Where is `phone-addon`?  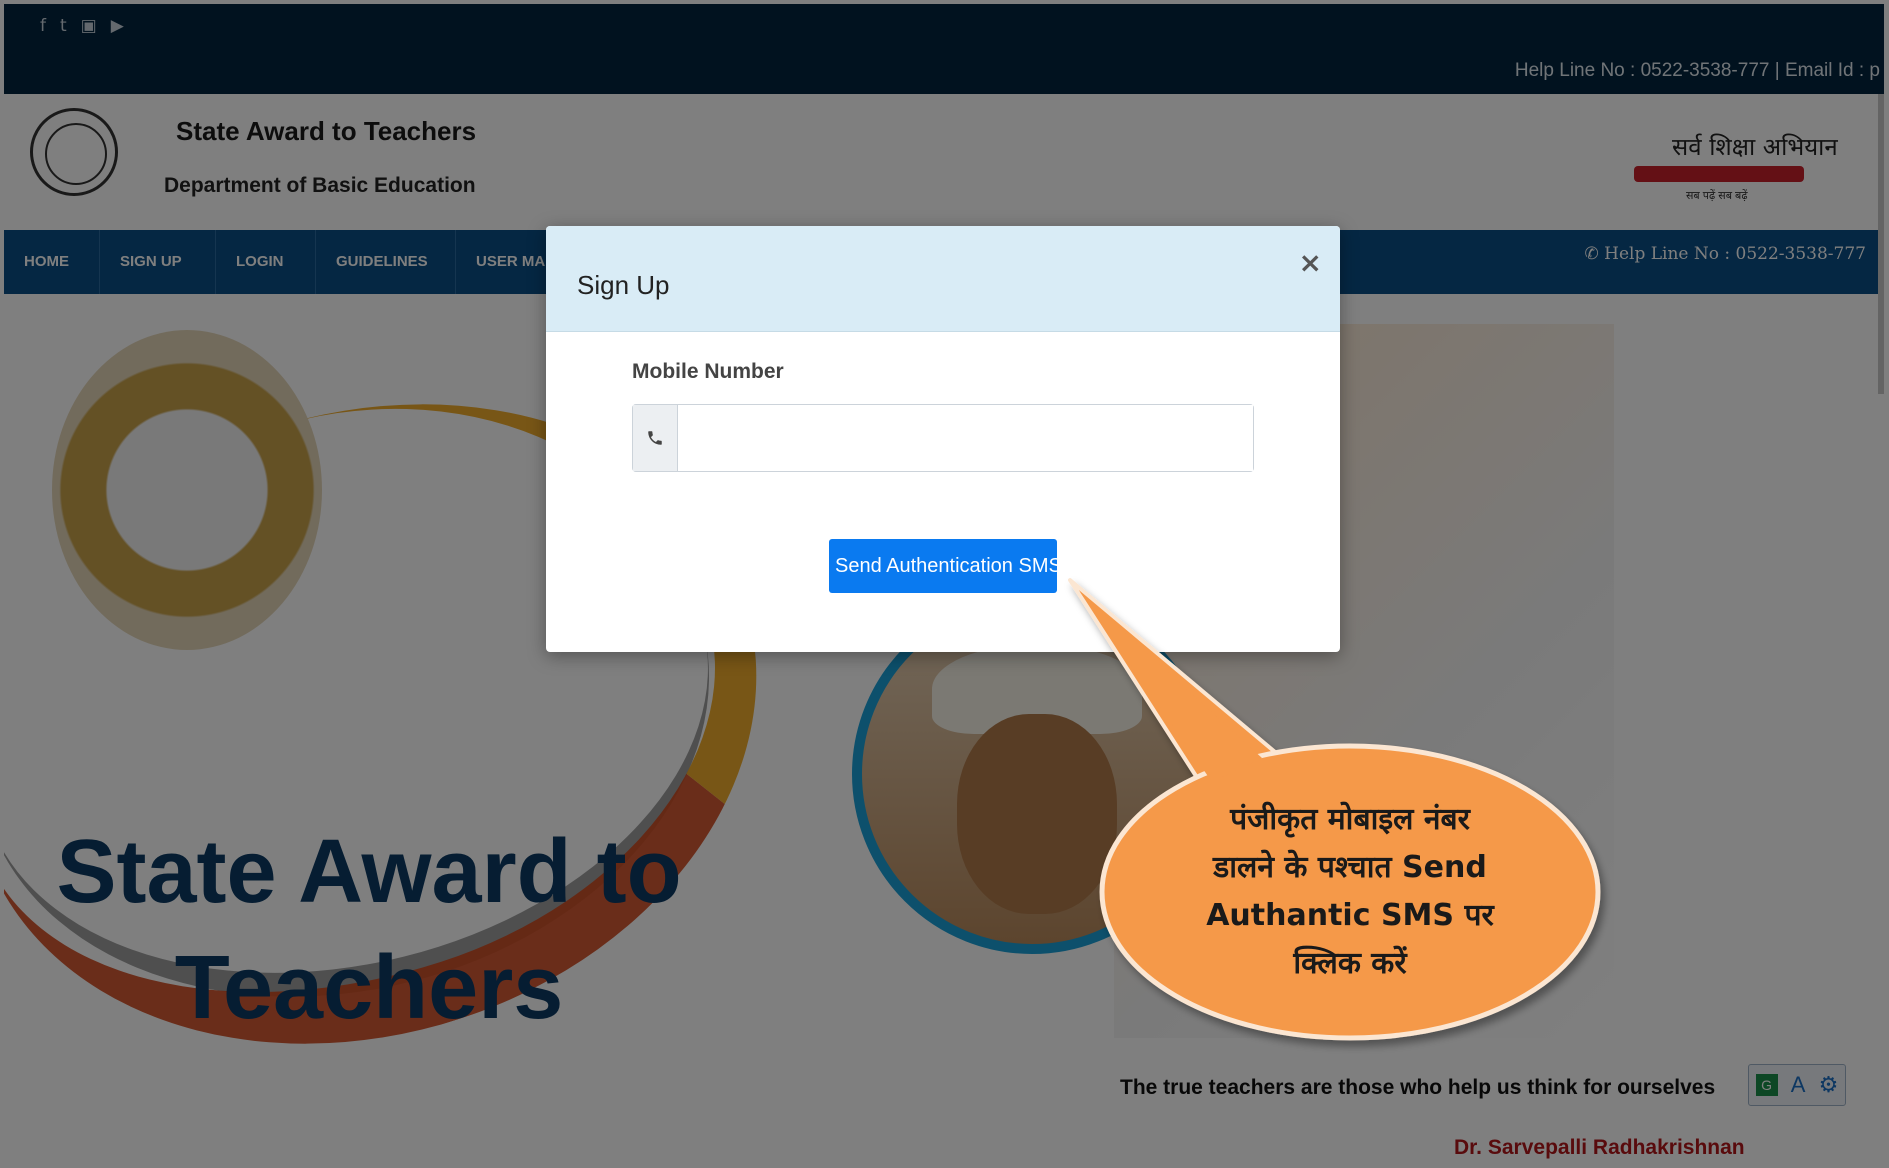 phone-addon is located at coordinates (655, 438).